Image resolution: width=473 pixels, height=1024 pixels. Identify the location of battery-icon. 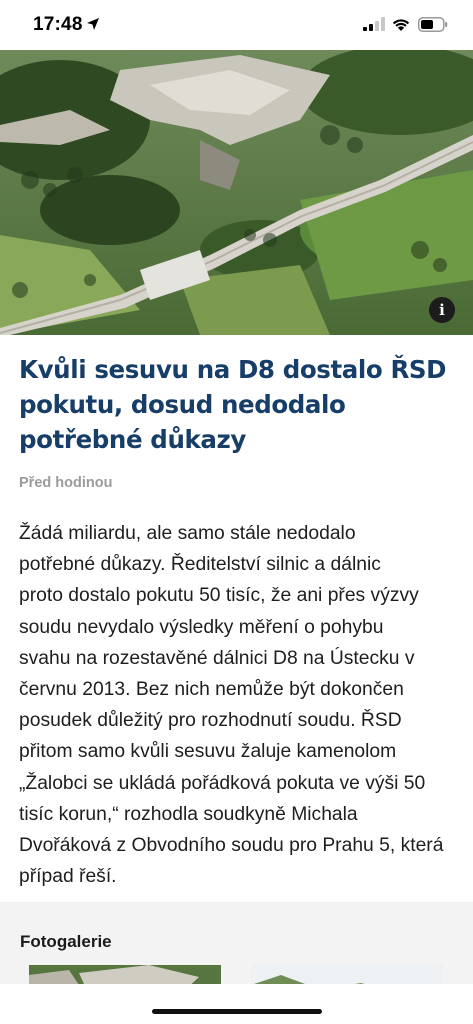
(433, 24).